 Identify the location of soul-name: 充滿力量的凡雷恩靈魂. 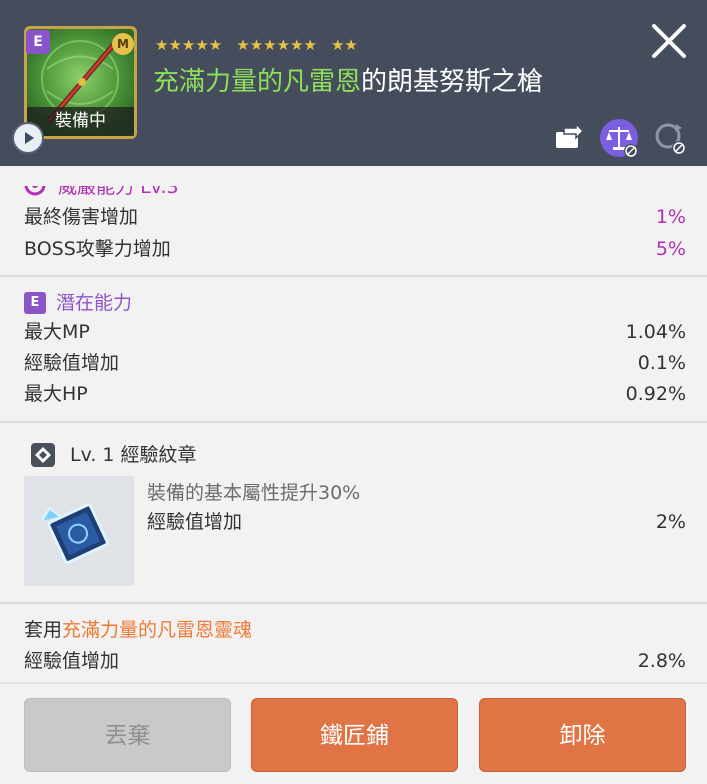
(157, 630).